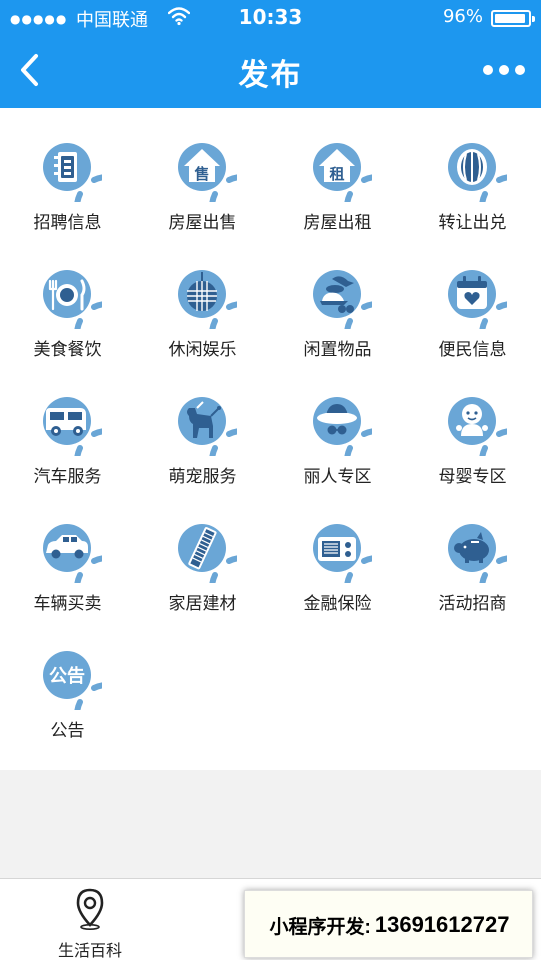  Describe the element at coordinates (320, 927) in the screenshot. I see `advert-label: 小程序开发:` at that location.